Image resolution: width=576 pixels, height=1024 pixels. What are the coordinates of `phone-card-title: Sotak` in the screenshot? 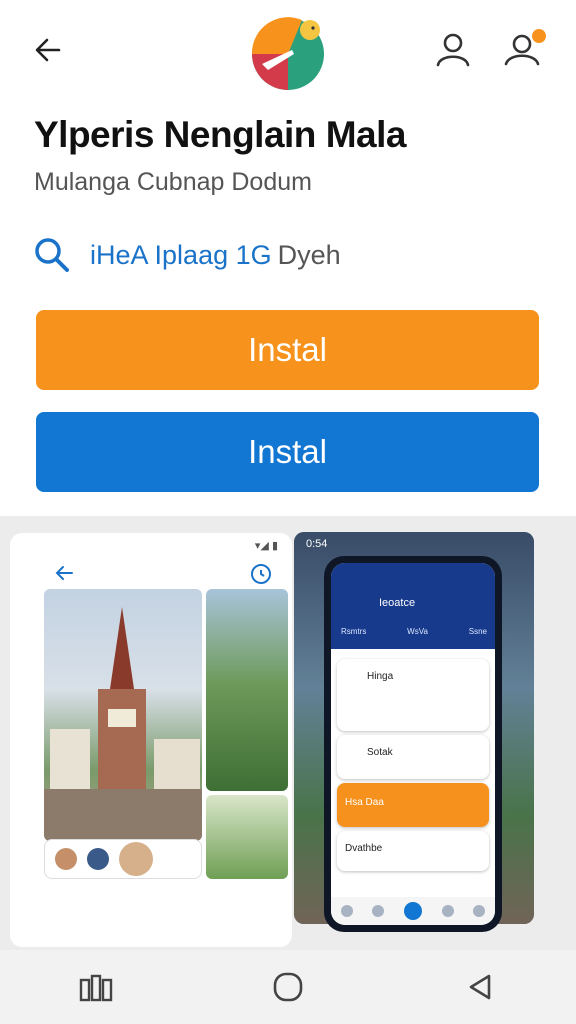 It's located at (380, 752).